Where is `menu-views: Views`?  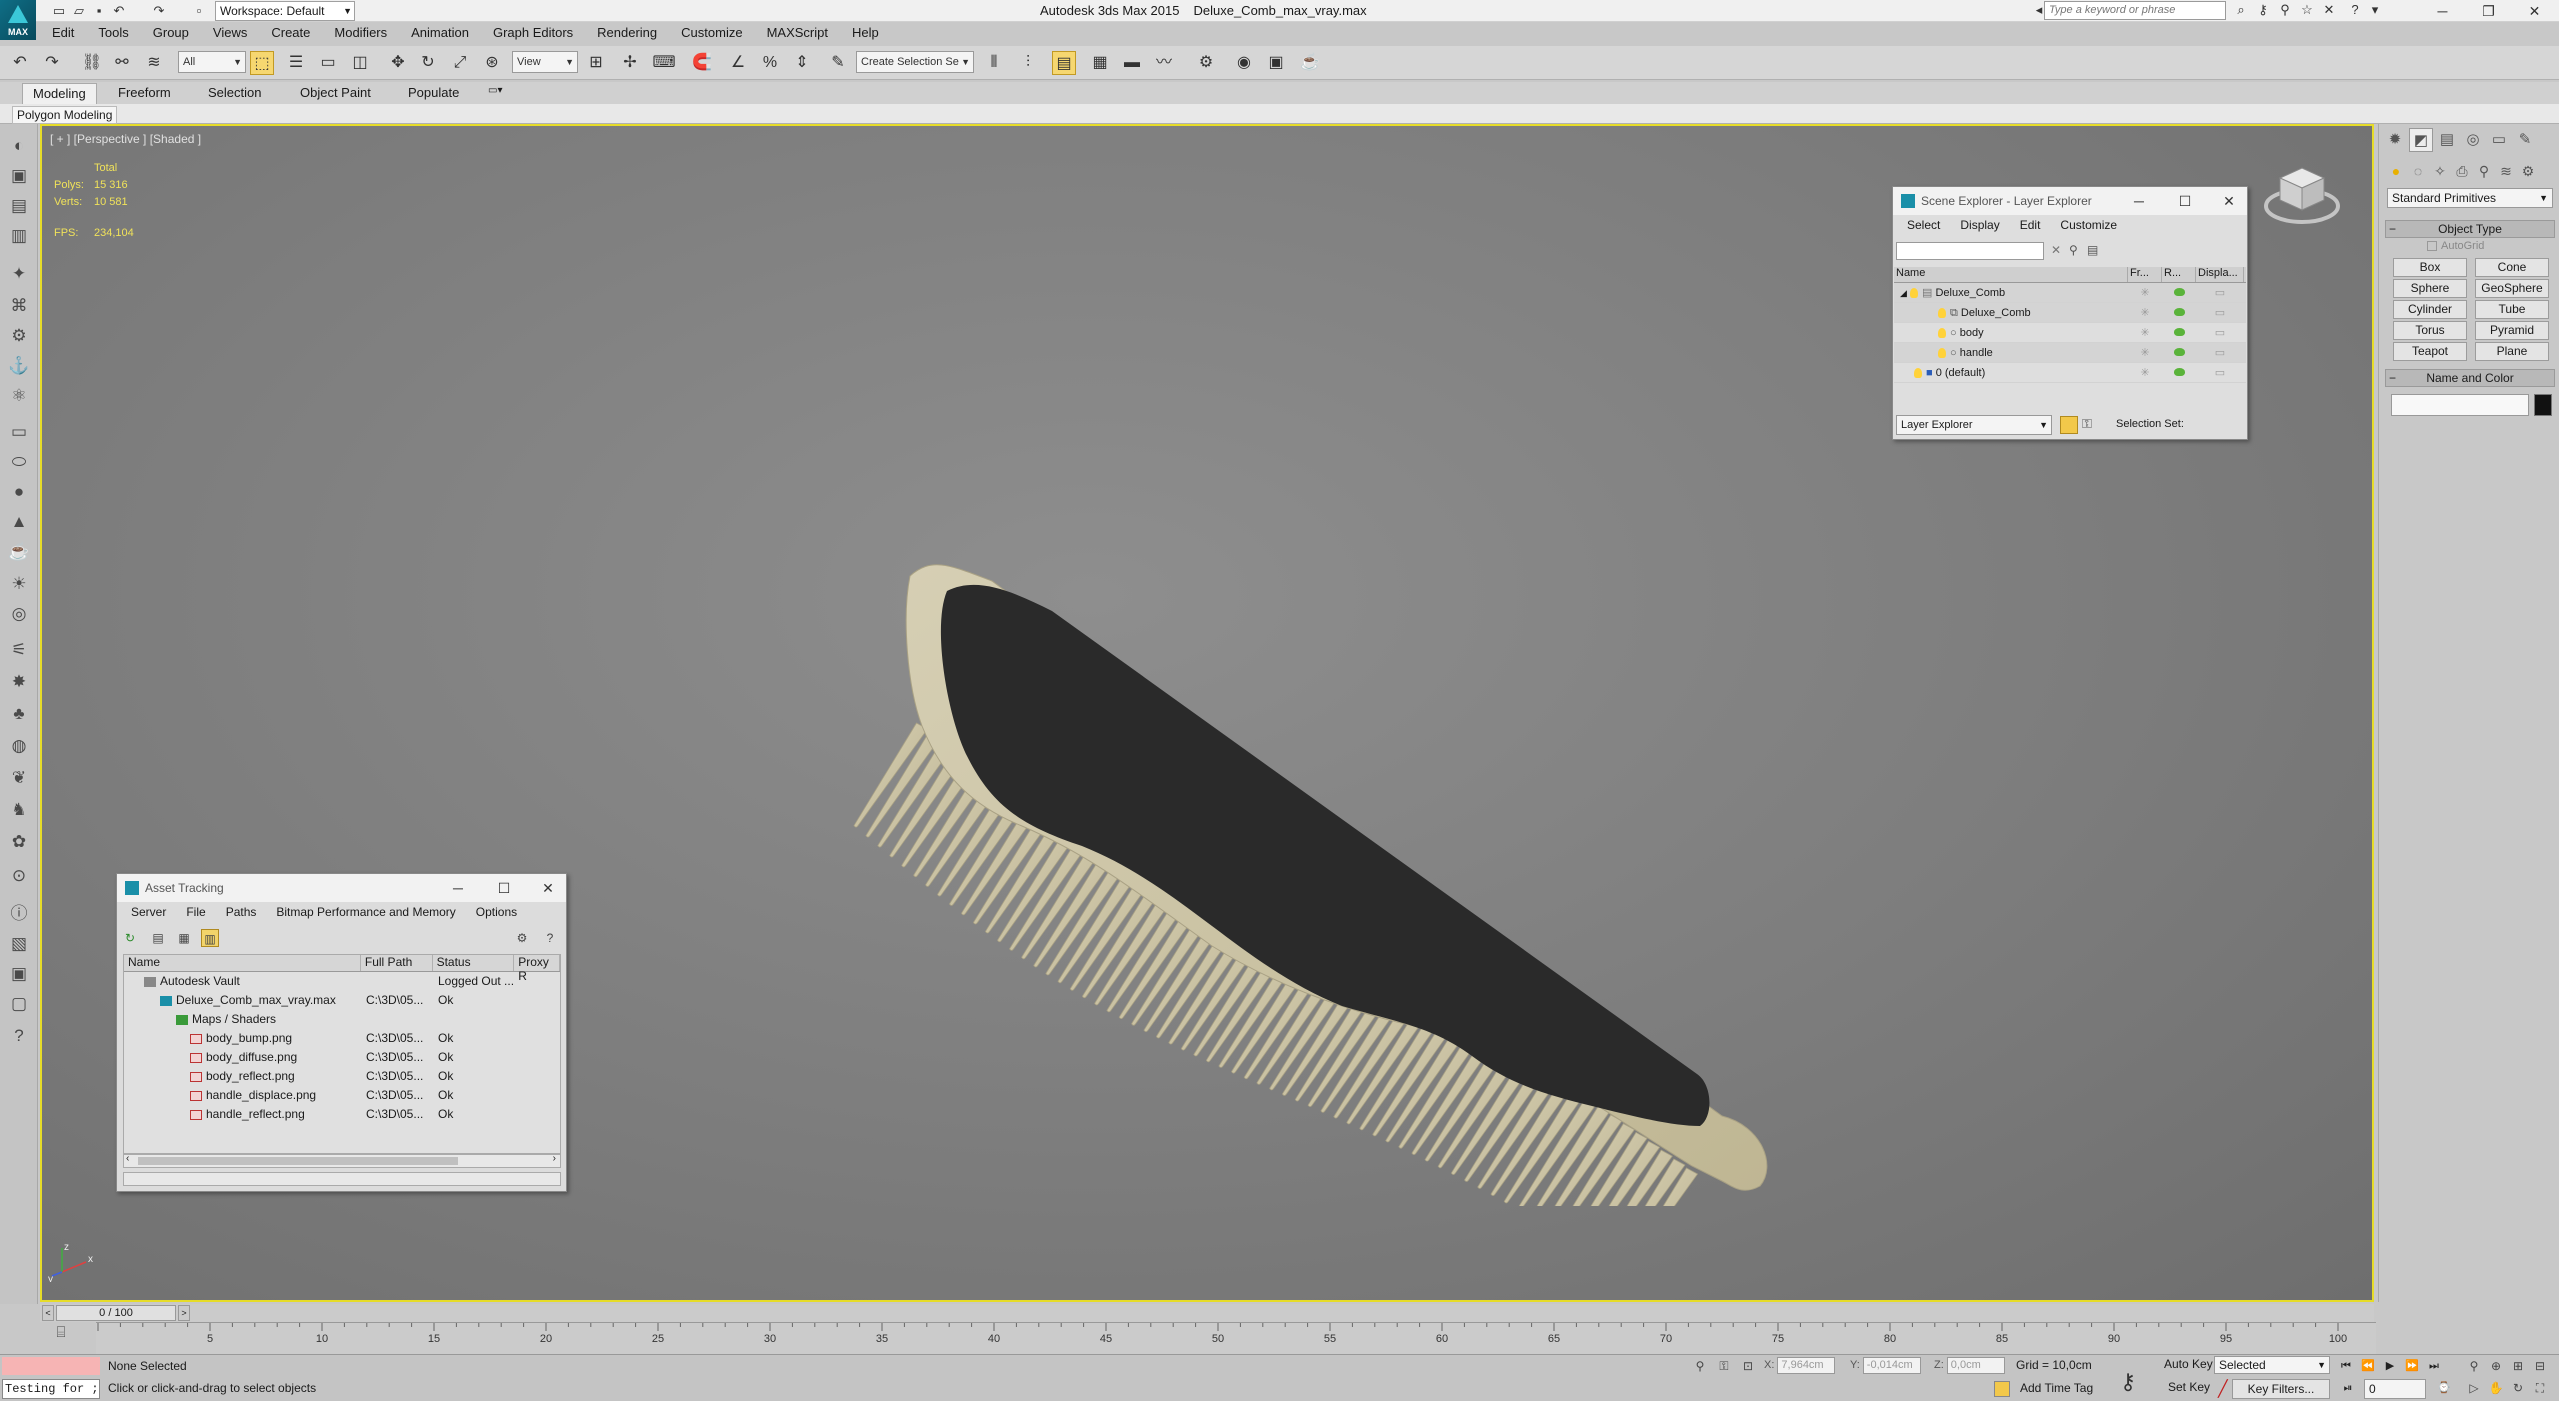 menu-views: Views is located at coordinates (230, 33).